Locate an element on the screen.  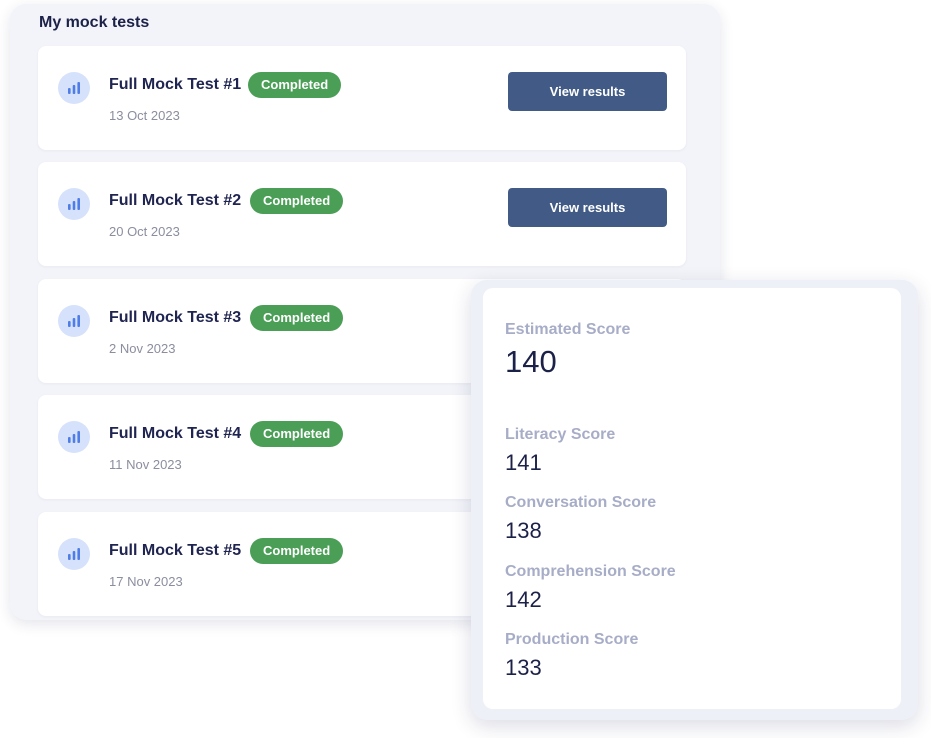
test-date: 20 Oct 2023 is located at coordinates (144, 231).